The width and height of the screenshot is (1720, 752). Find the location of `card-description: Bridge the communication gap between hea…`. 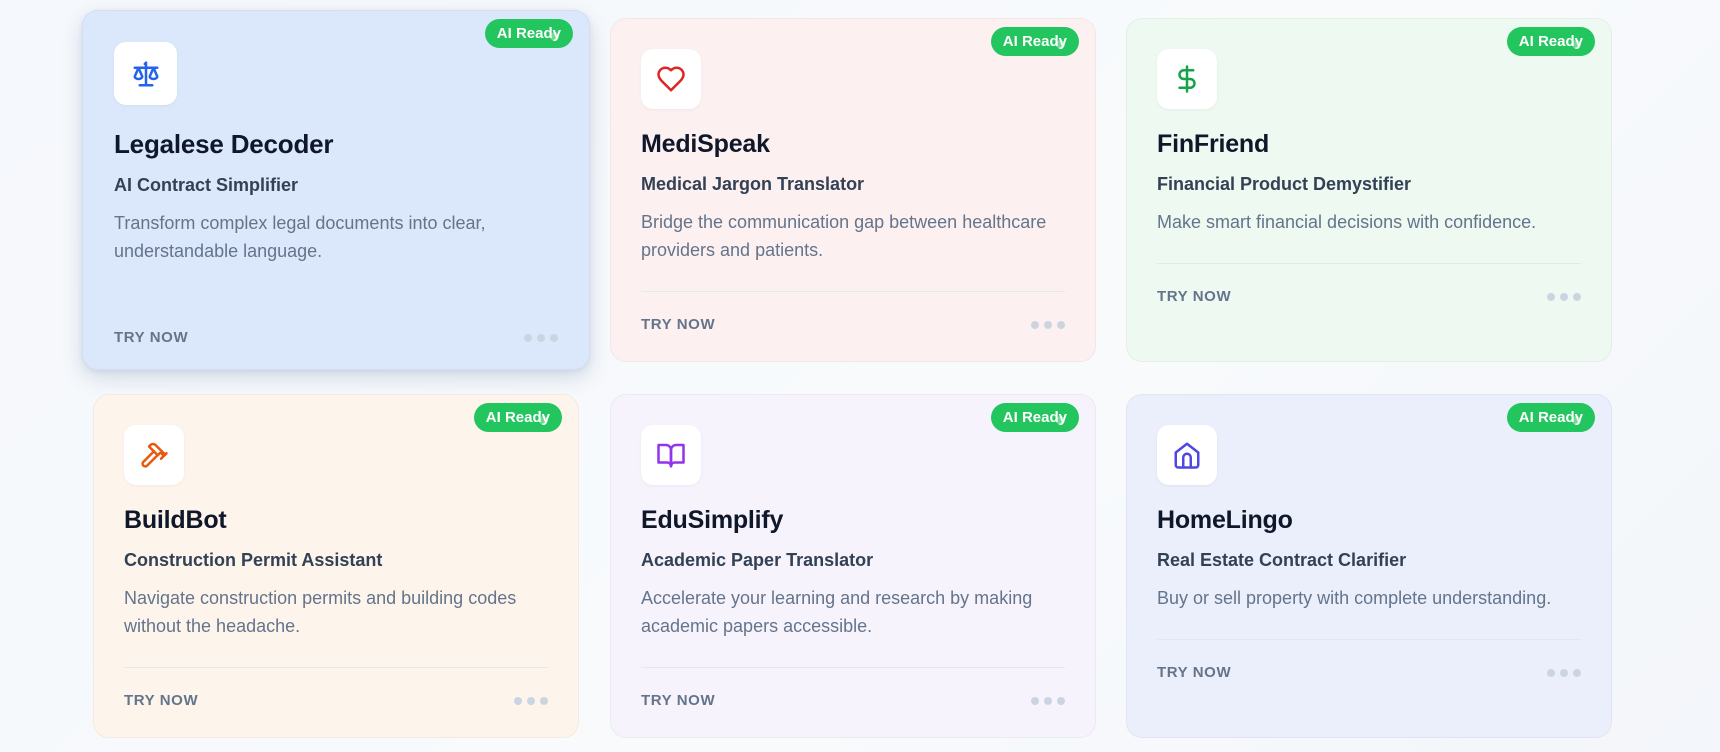

card-description: Bridge the communication gap between hea… is located at coordinates (844, 236).